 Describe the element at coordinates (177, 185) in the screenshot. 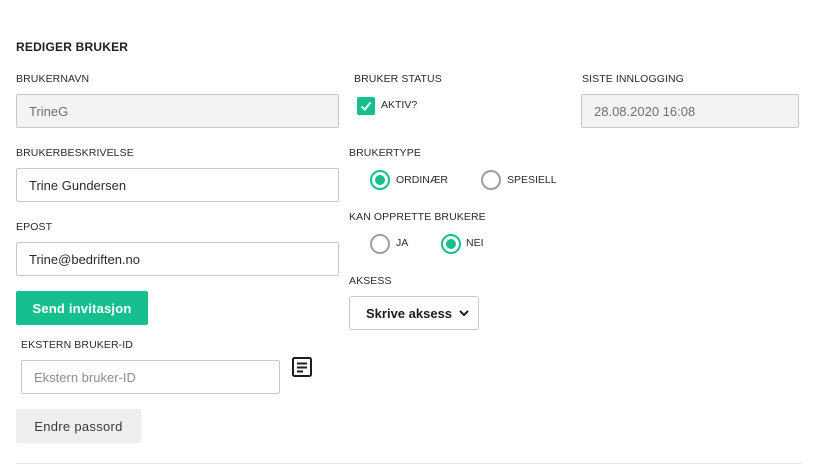

I see `description-field: Trine Gundersen` at that location.